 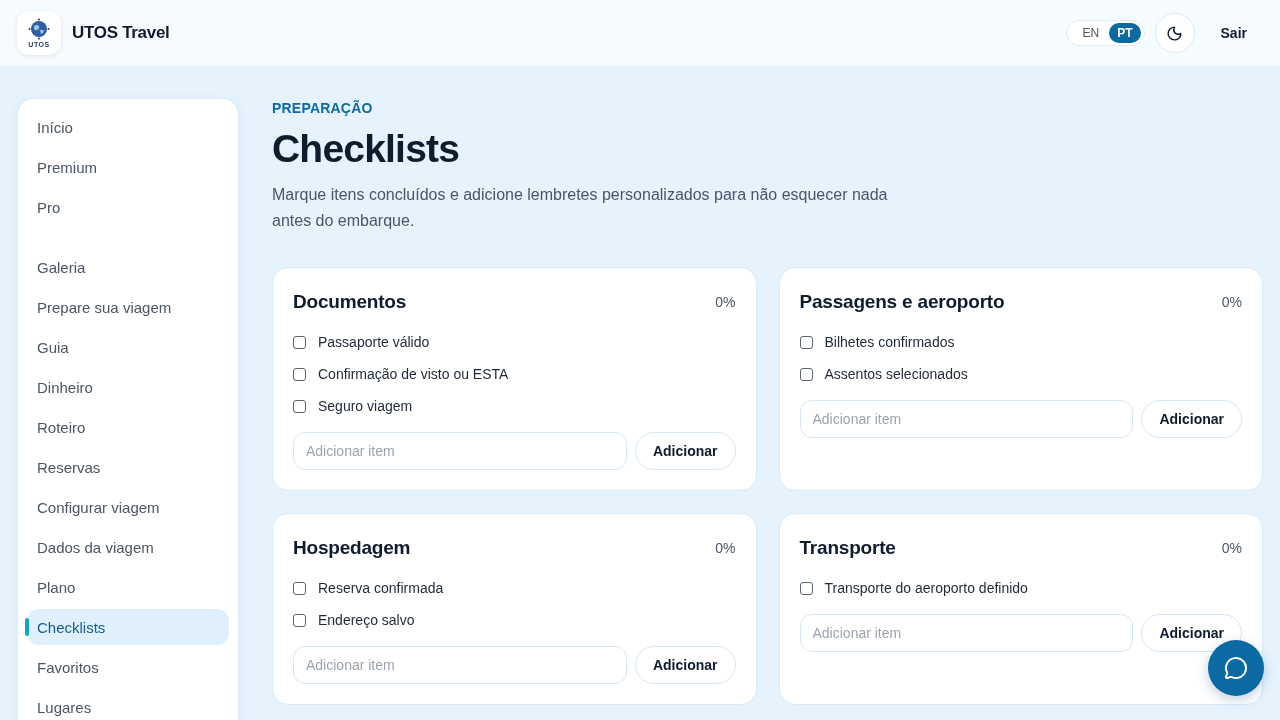 I want to click on checklist-item-label: Bilhetes confirmados, so click(x=889, y=342).